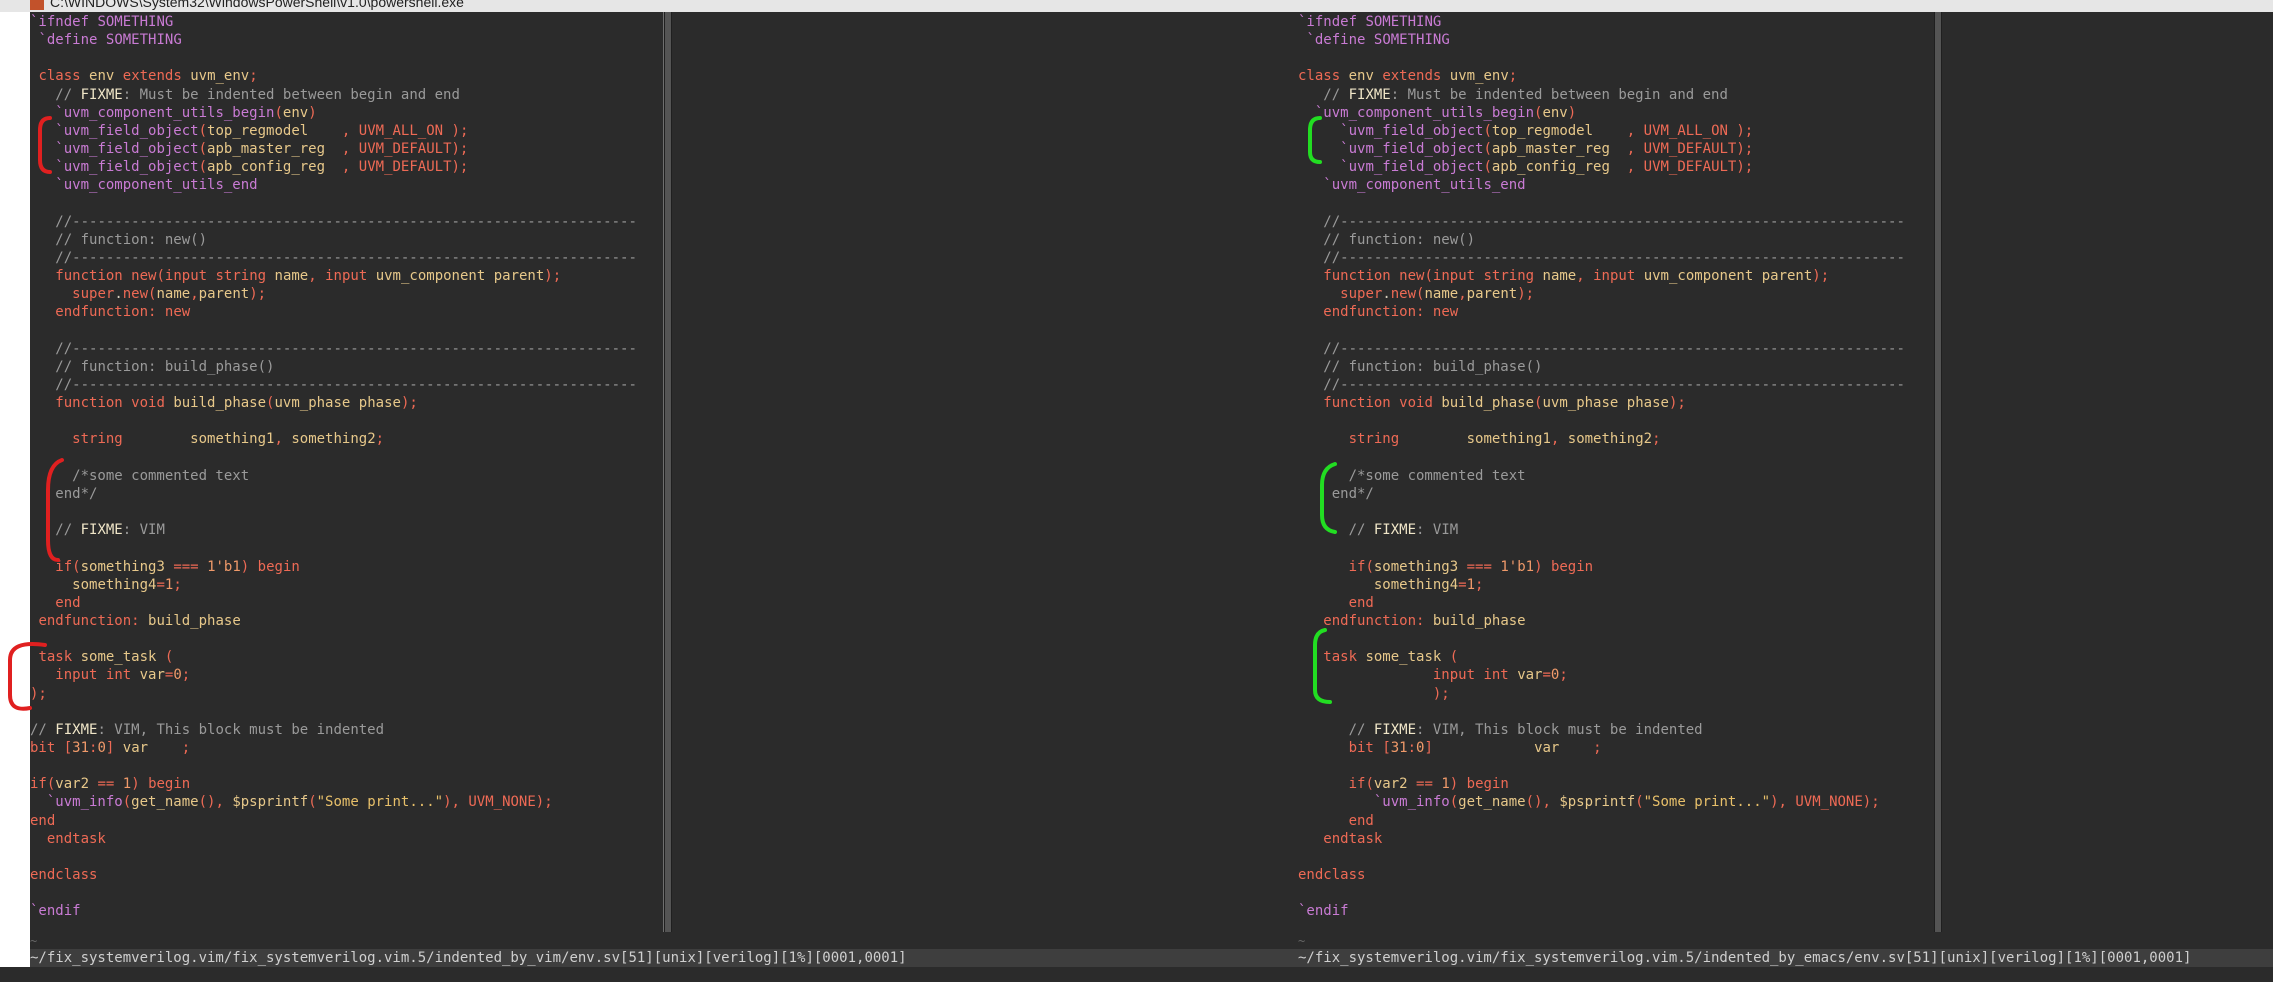  What do you see at coordinates (15, 489) in the screenshot?
I see `left-margin` at bounding box center [15, 489].